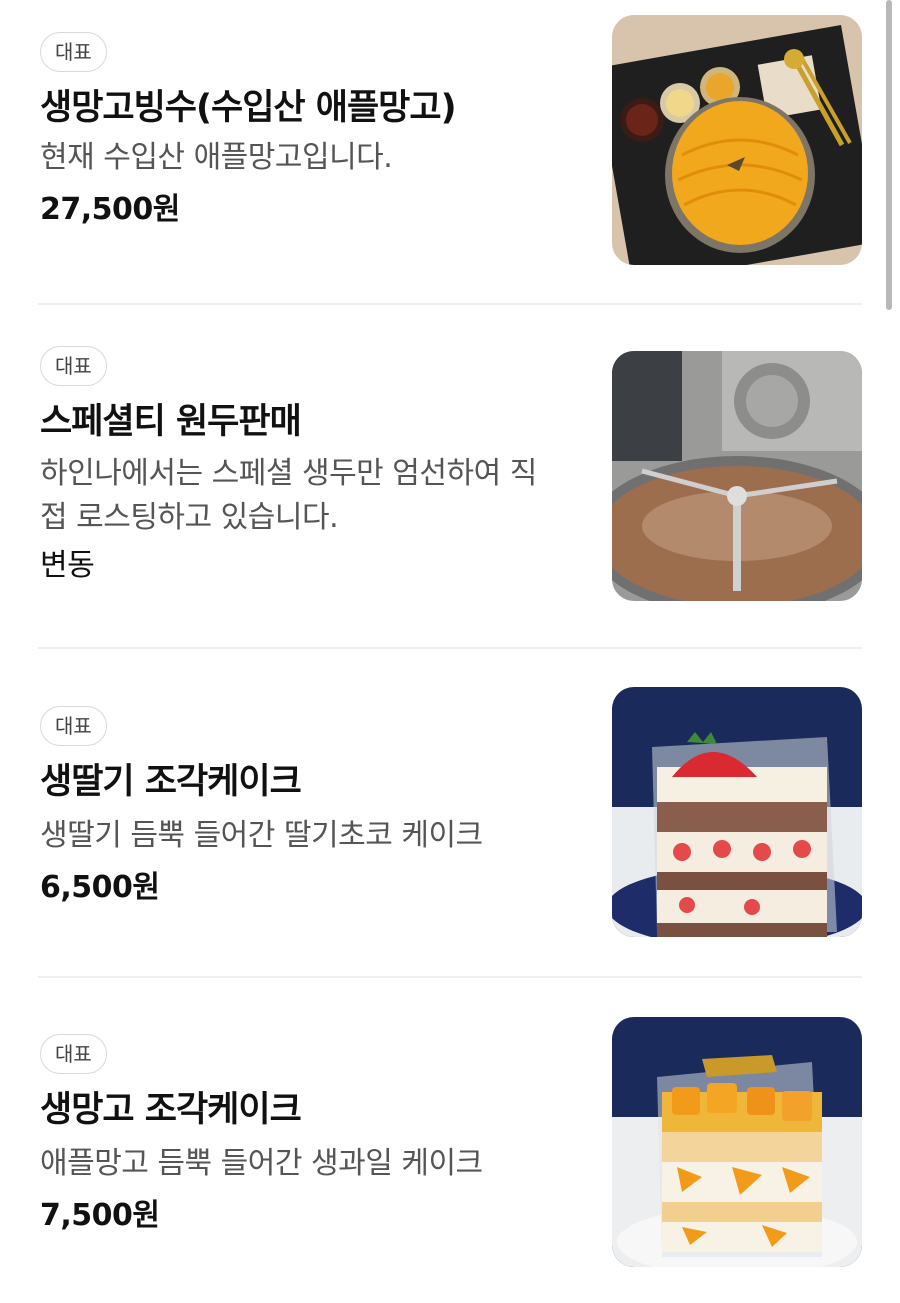 Image resolution: width=900 pixels, height=1303 pixels. I want to click on menu-item-price: 변동, so click(67, 565).